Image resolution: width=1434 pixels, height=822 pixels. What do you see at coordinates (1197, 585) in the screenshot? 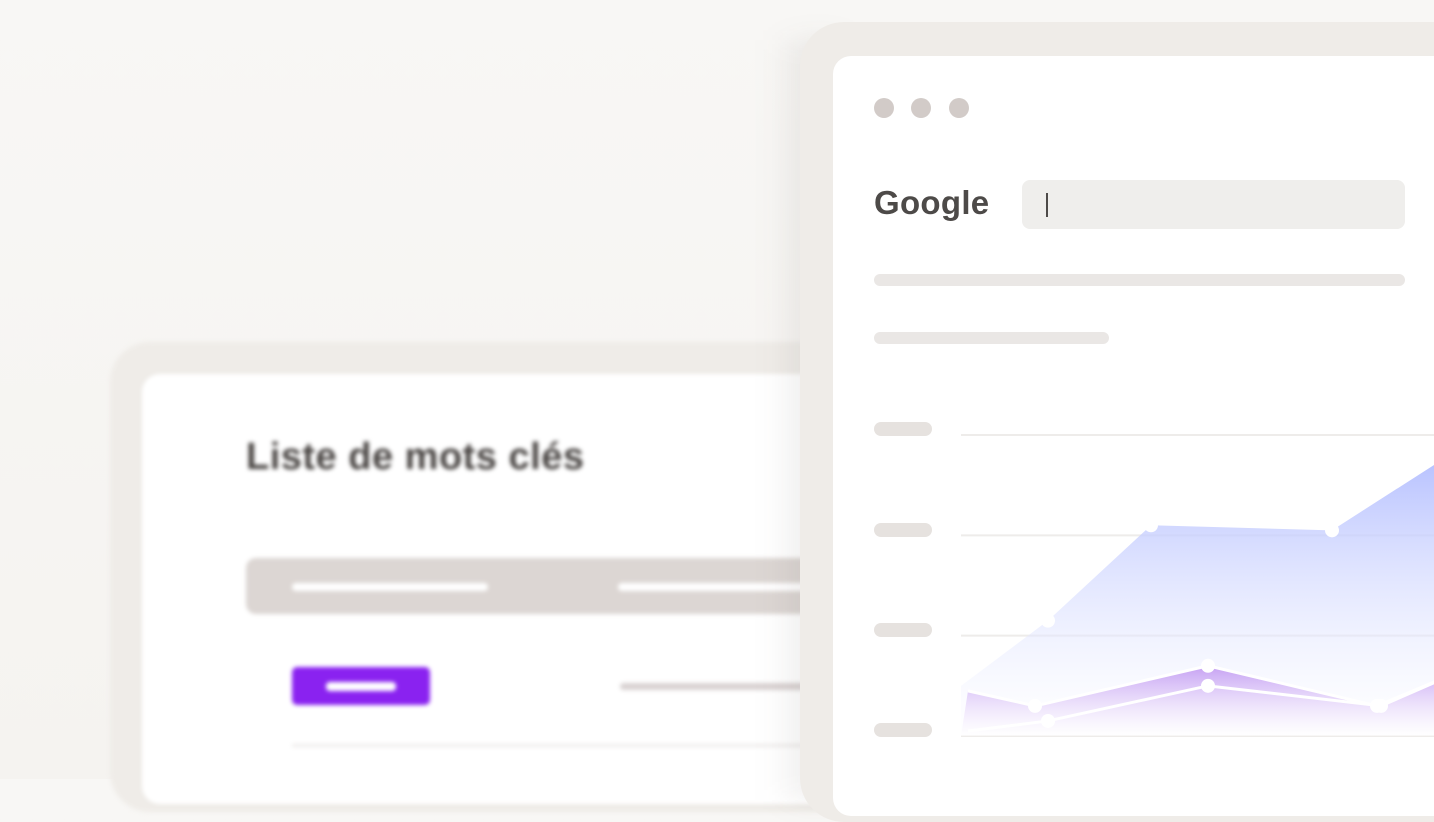
I see `traffic-chart` at bounding box center [1197, 585].